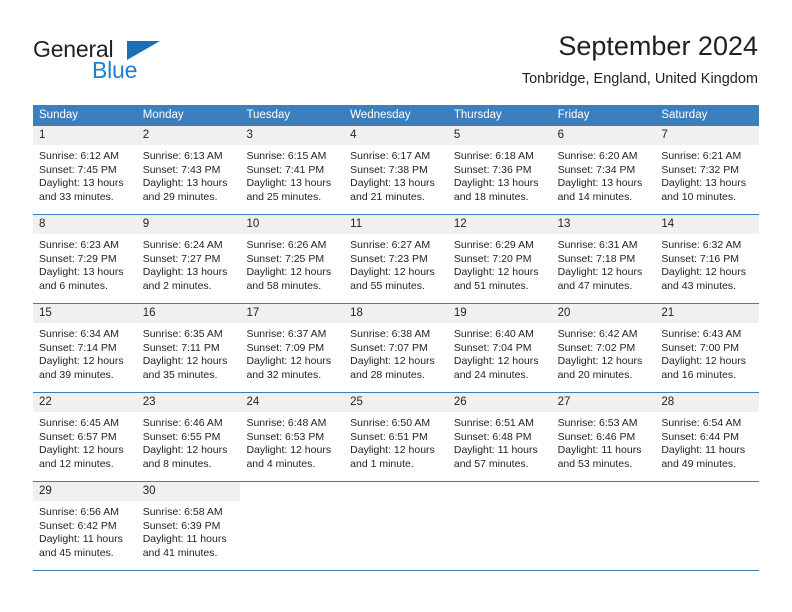 Image resolution: width=792 pixels, height=612 pixels. I want to click on sunset-text: Sunset: 7:27 PM, so click(181, 258).